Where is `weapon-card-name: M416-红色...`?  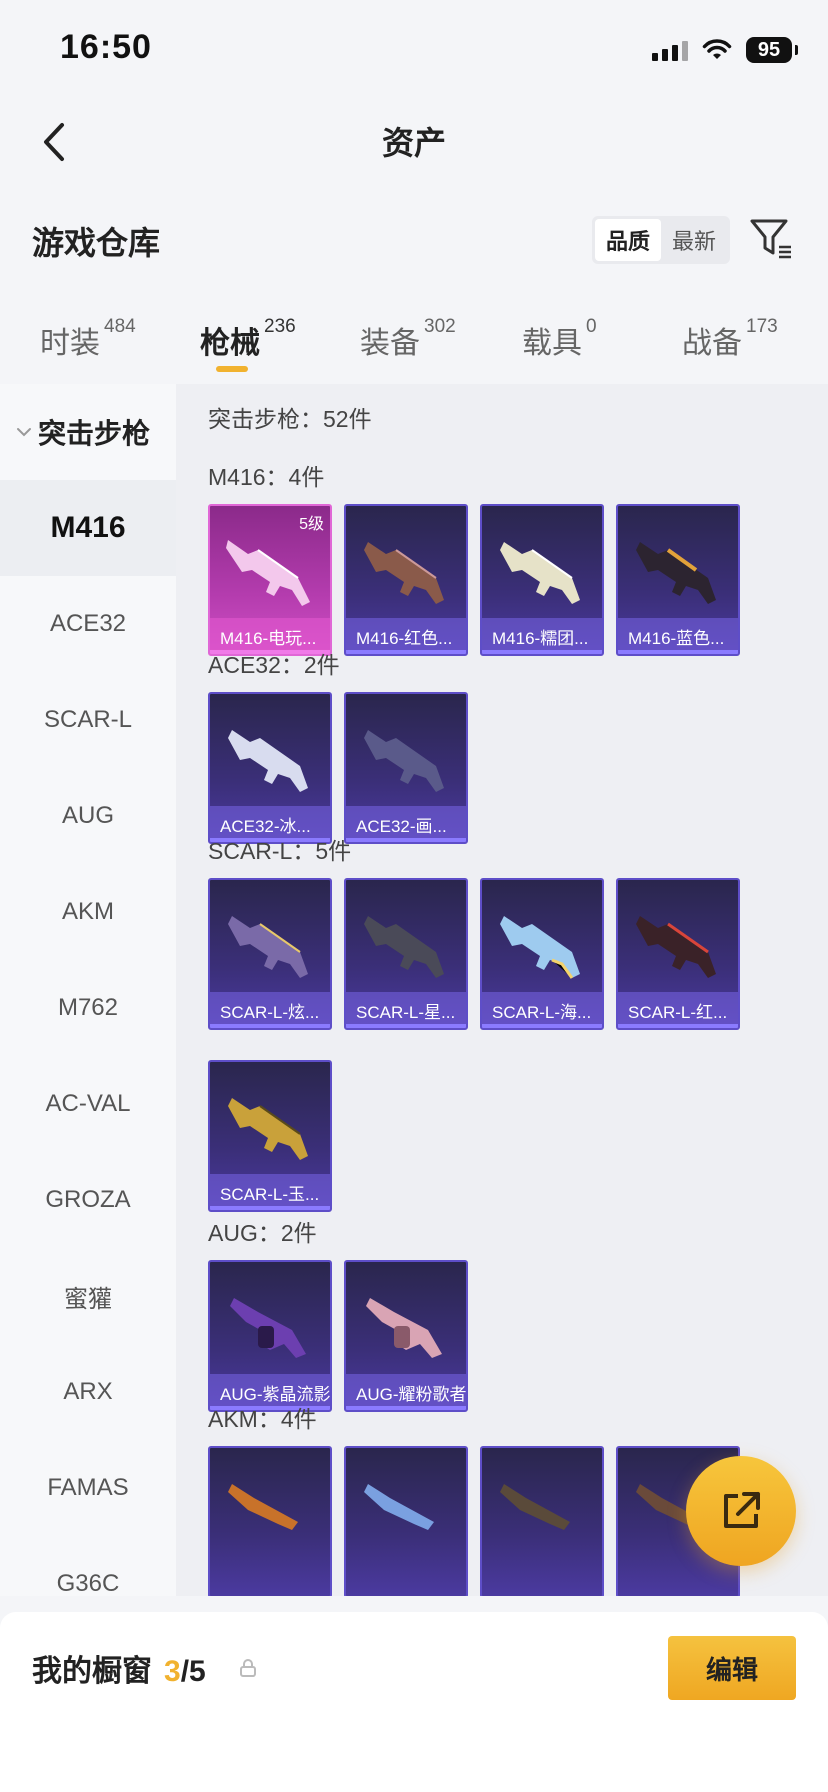 weapon-card-name: M416-红色... is located at coordinates (406, 636).